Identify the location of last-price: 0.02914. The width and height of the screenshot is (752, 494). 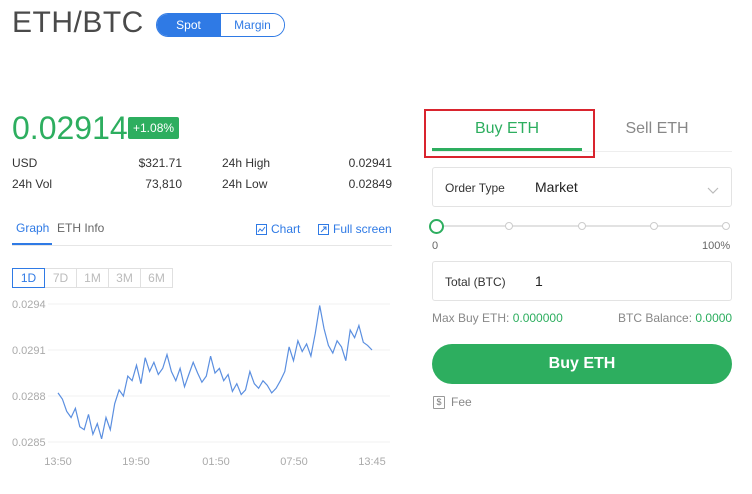
(70, 128).